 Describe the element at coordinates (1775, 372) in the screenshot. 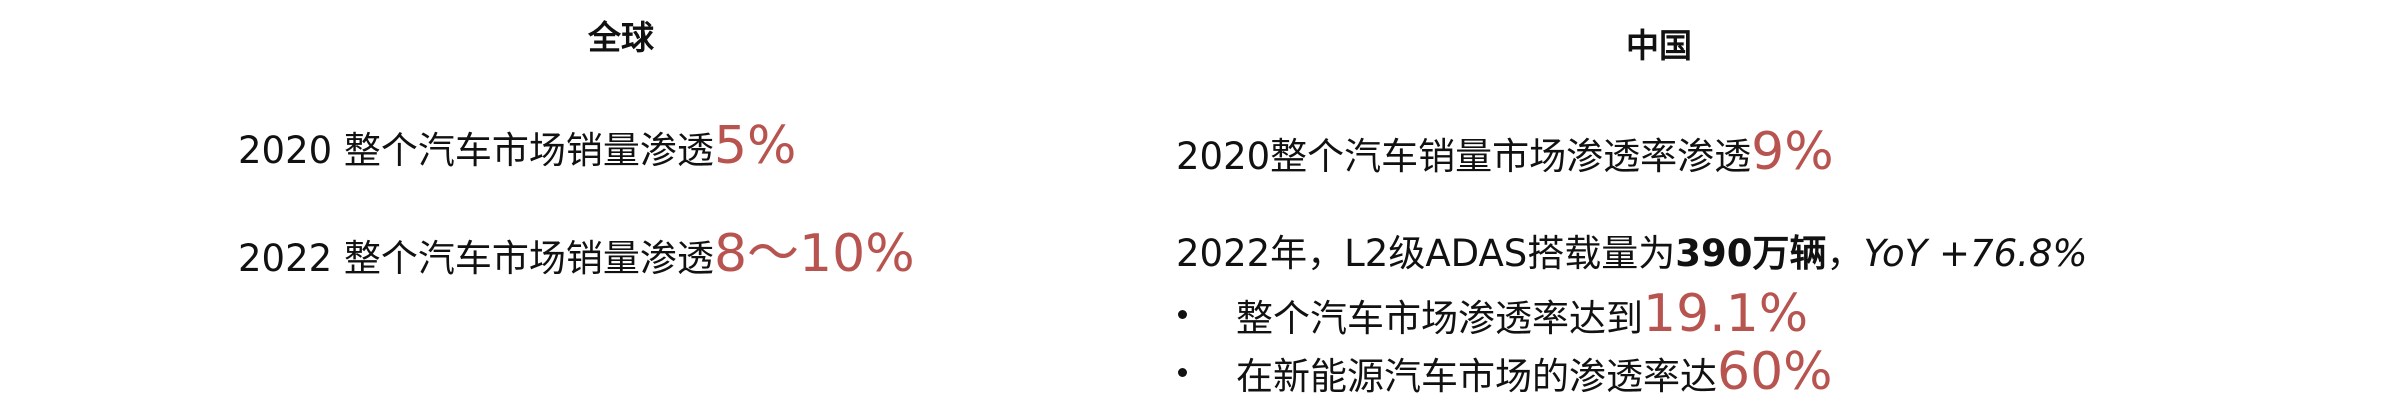

I see `china-nev-penetration: 60%` at that location.